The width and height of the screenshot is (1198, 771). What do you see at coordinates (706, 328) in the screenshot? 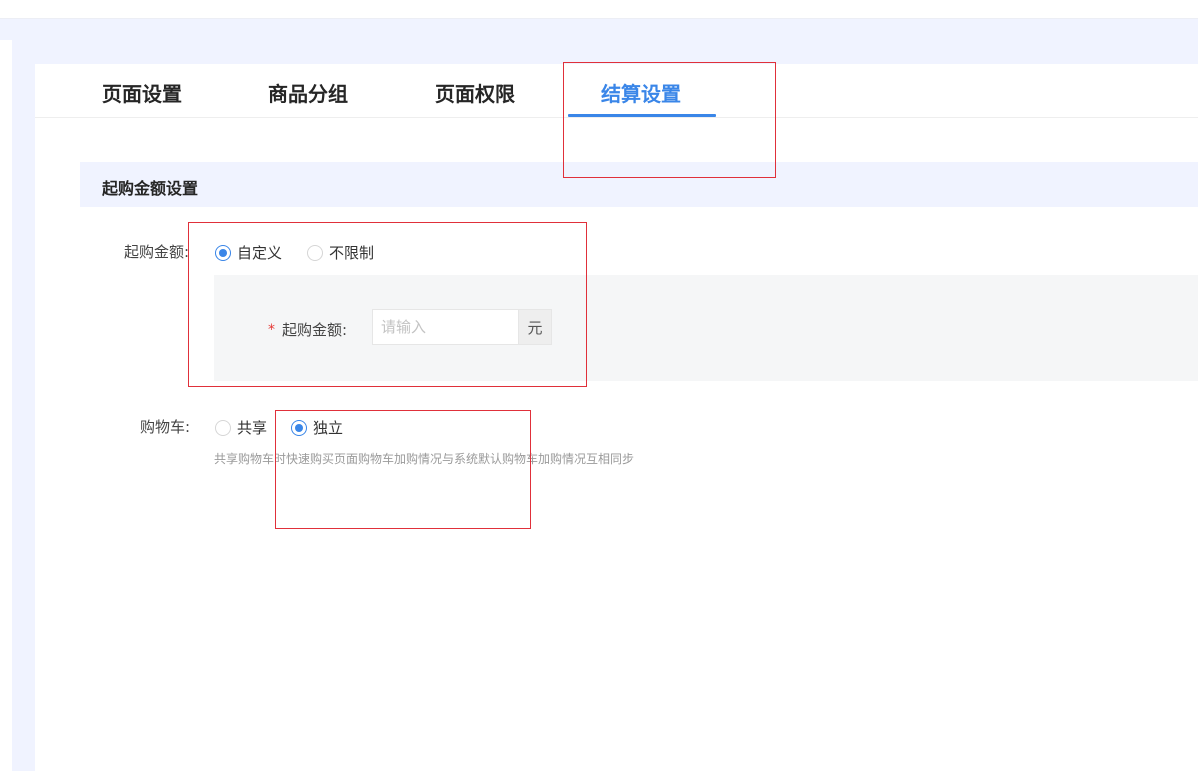
I see `custom-amount-panel` at bounding box center [706, 328].